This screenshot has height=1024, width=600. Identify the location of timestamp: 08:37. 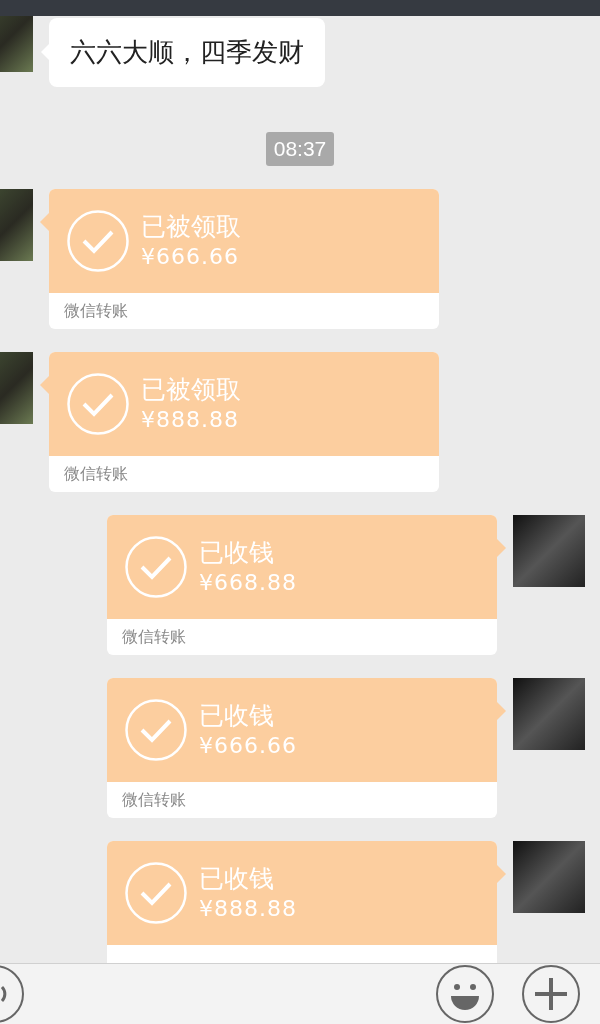
(300, 149).